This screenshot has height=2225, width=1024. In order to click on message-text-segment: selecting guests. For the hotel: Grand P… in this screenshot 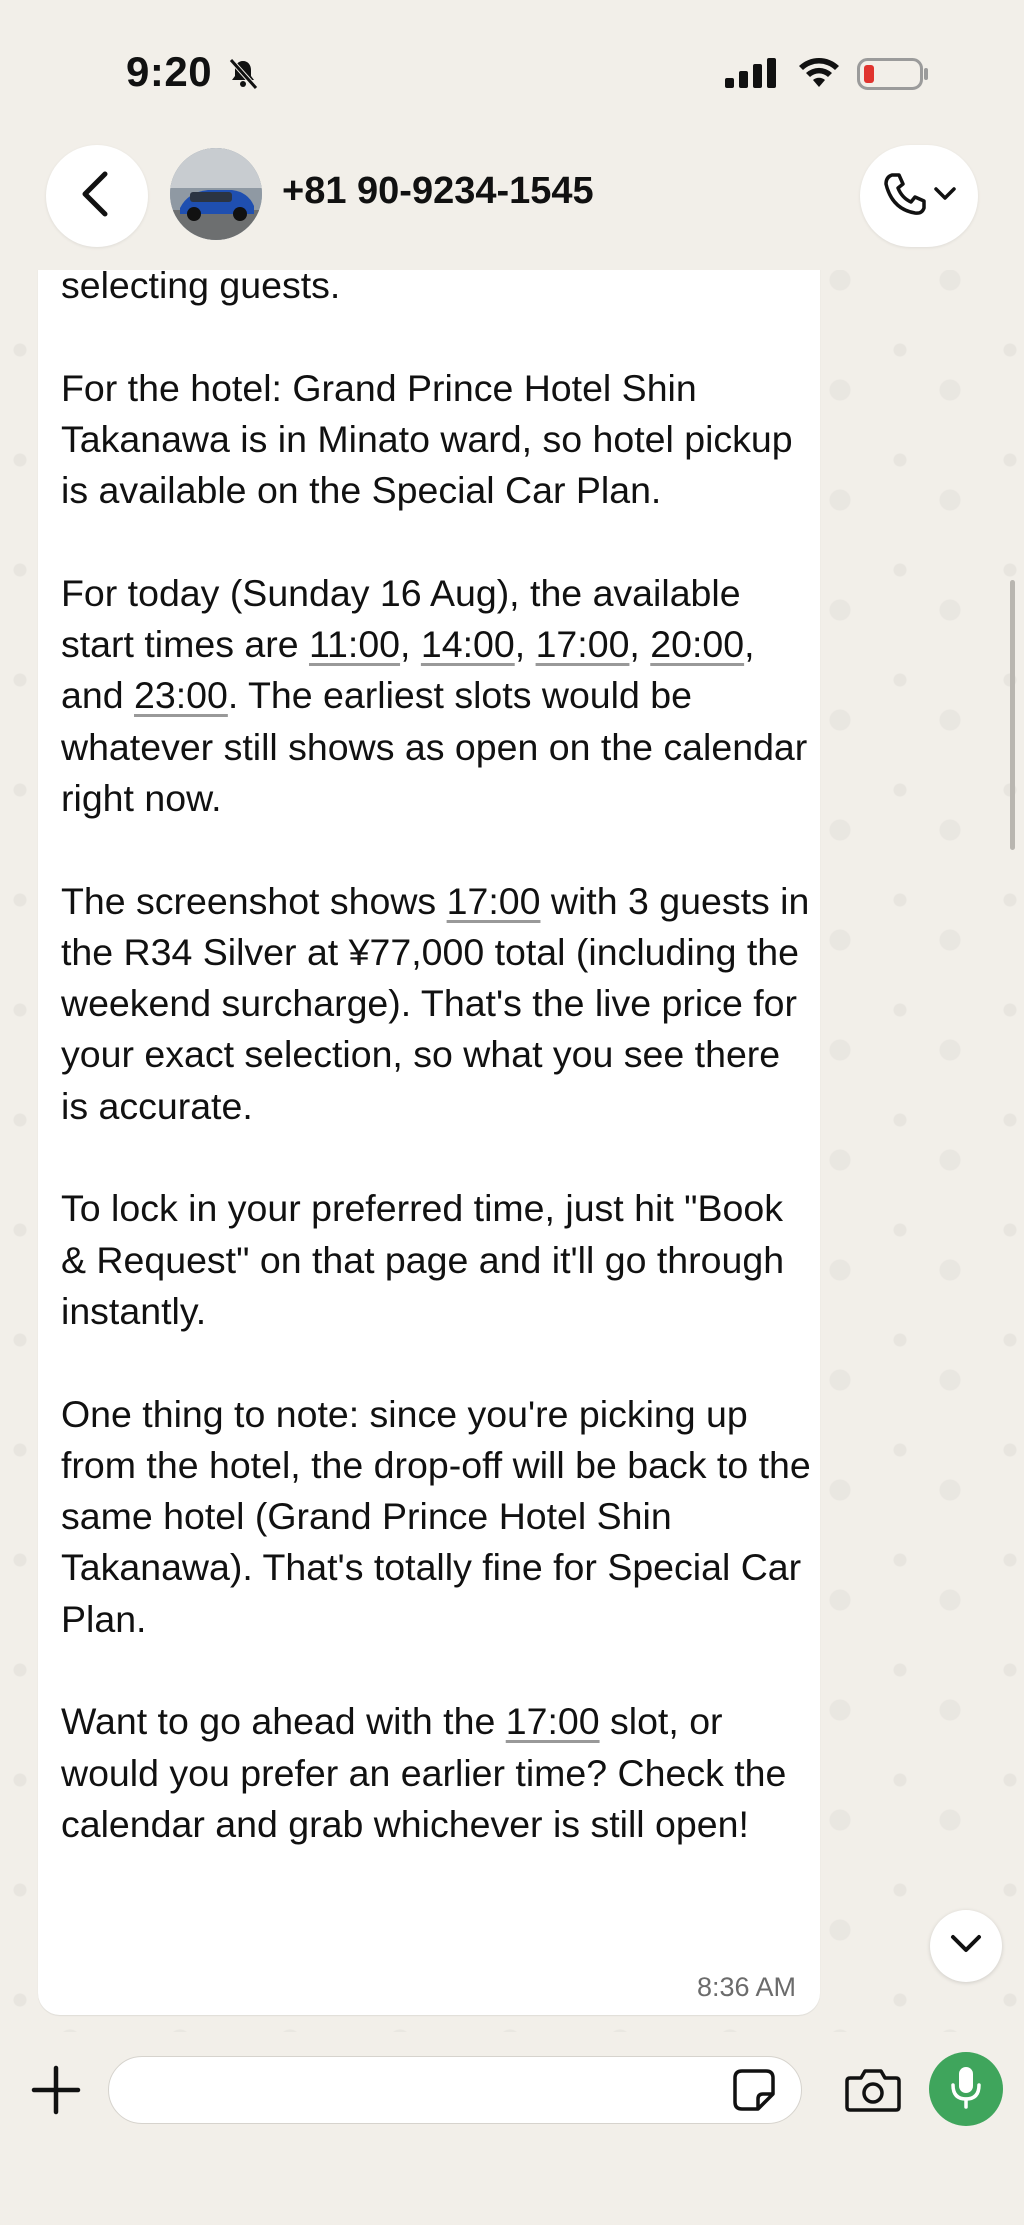, I will do `click(427, 465)`.